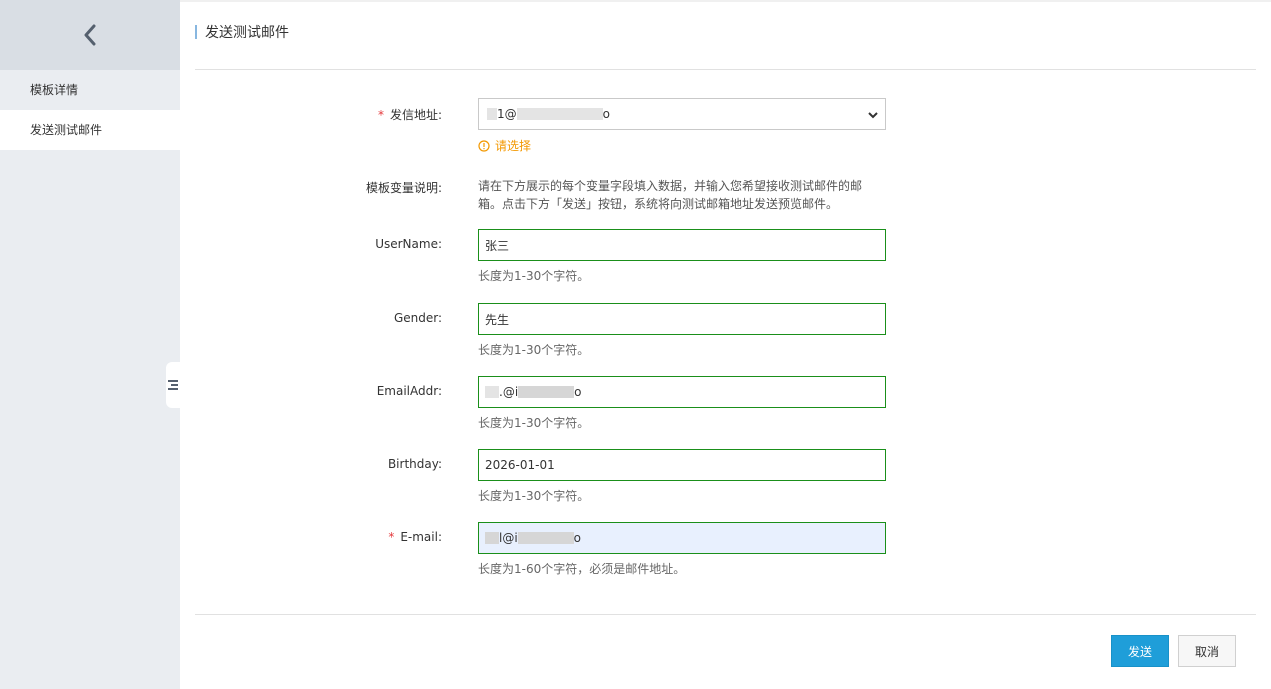 The height and width of the screenshot is (689, 1271). What do you see at coordinates (409, 115) in the screenshot?
I see `sender-label: * 发信地址:` at bounding box center [409, 115].